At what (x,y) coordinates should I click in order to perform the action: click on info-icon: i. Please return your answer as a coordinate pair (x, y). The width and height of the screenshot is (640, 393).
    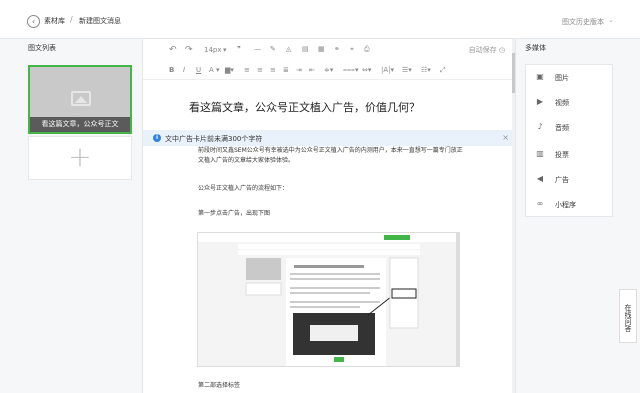
    Looking at the image, I should click on (157, 138).